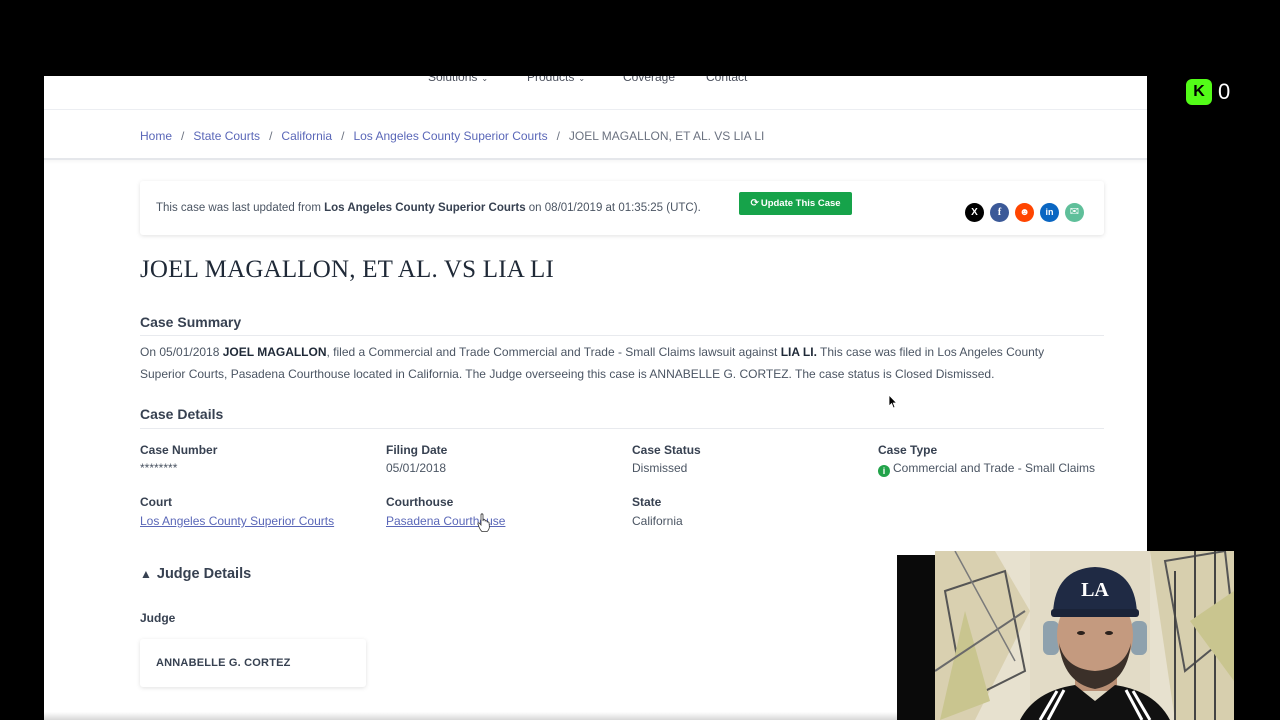 This screenshot has width=1280, height=720. Describe the element at coordinates (1095, 590) in the screenshot. I see `cap-logo: LA` at that location.